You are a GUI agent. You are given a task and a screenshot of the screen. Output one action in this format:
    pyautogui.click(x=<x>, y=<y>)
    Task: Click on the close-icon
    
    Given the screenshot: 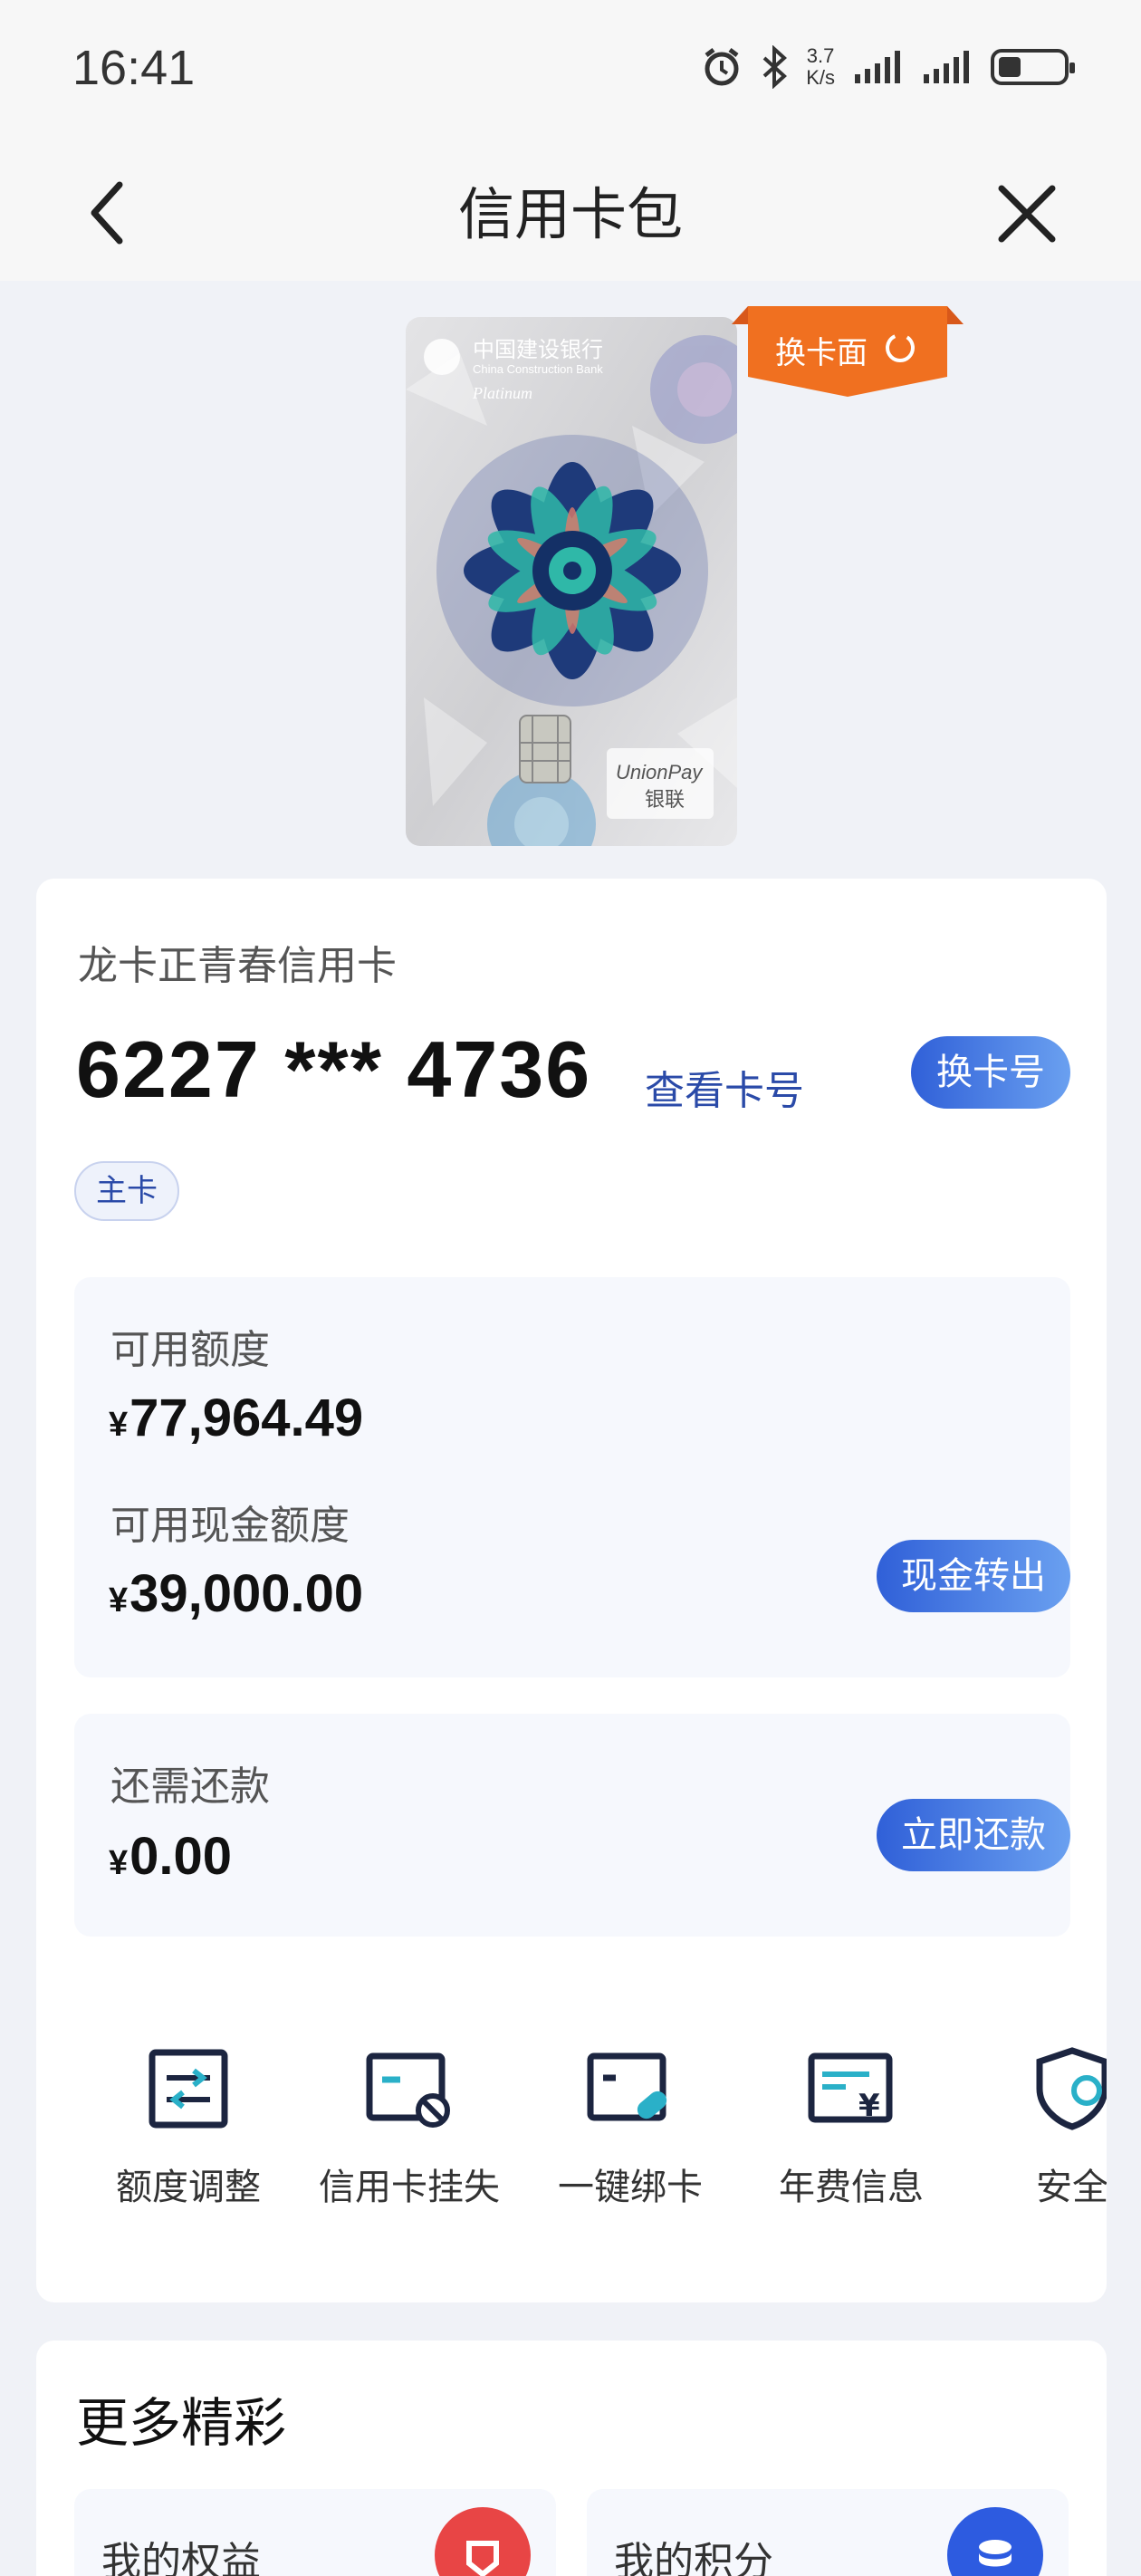 What is the action you would take?
    pyautogui.click(x=1027, y=214)
    